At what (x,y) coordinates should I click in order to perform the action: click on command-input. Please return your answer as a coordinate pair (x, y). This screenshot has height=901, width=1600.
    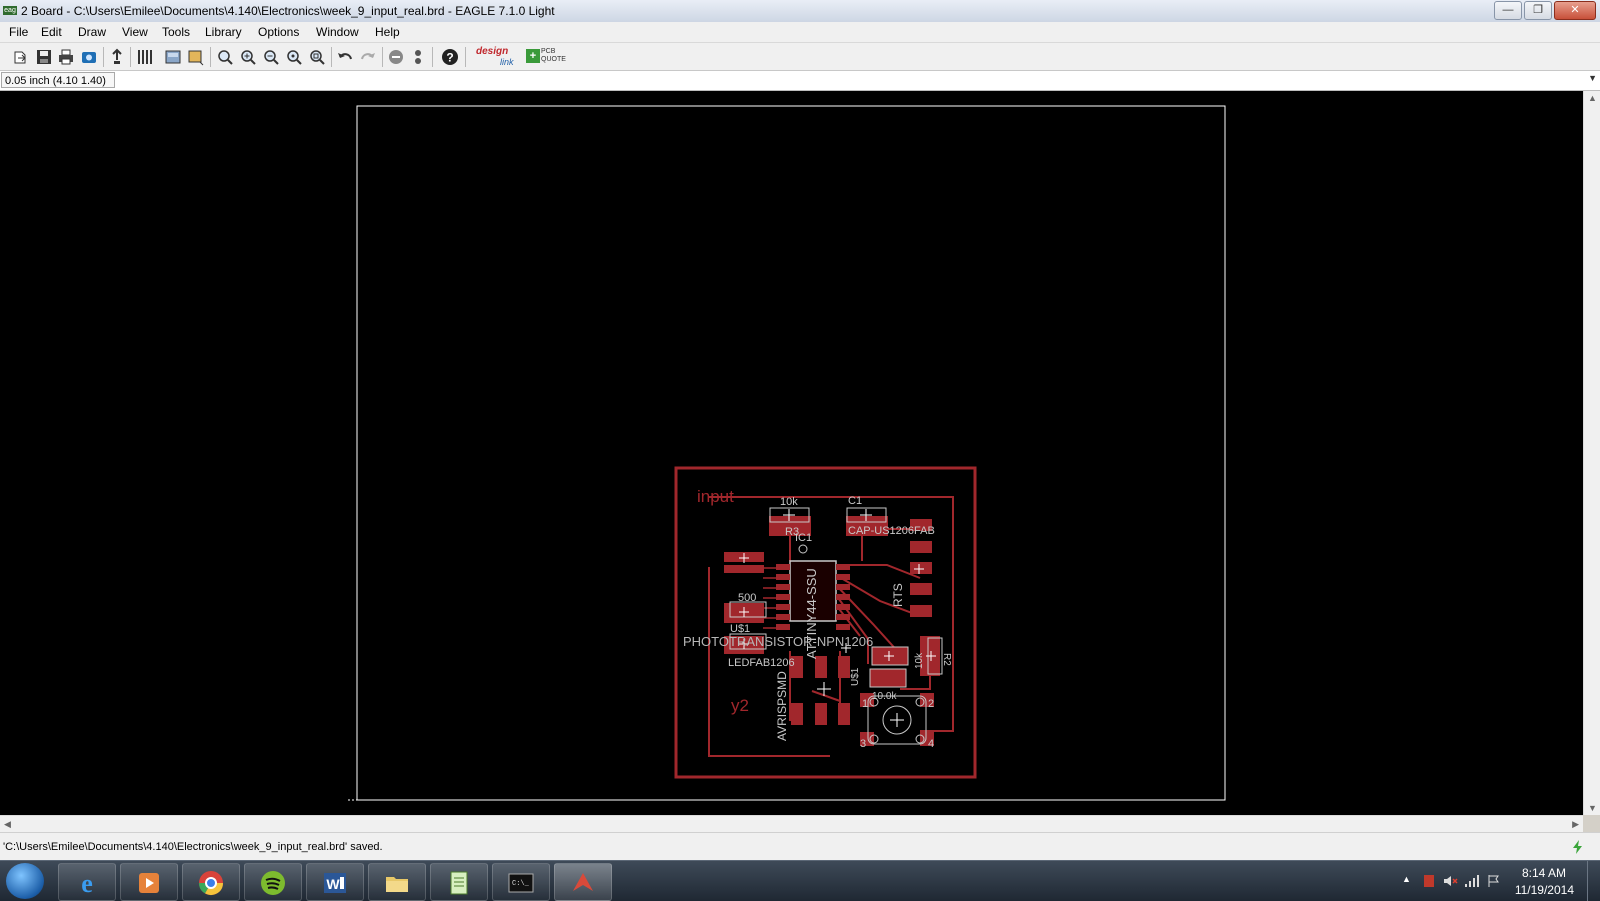
    Looking at the image, I should click on (850, 80).